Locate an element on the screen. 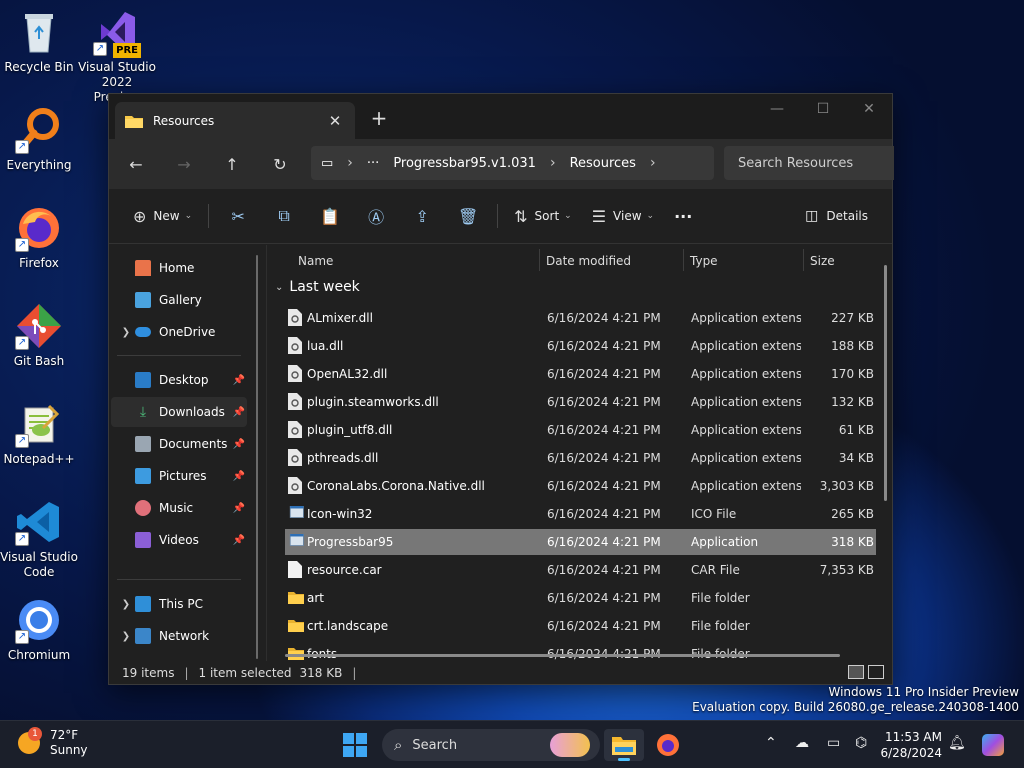  back-button: ← is located at coordinates (136, 164).